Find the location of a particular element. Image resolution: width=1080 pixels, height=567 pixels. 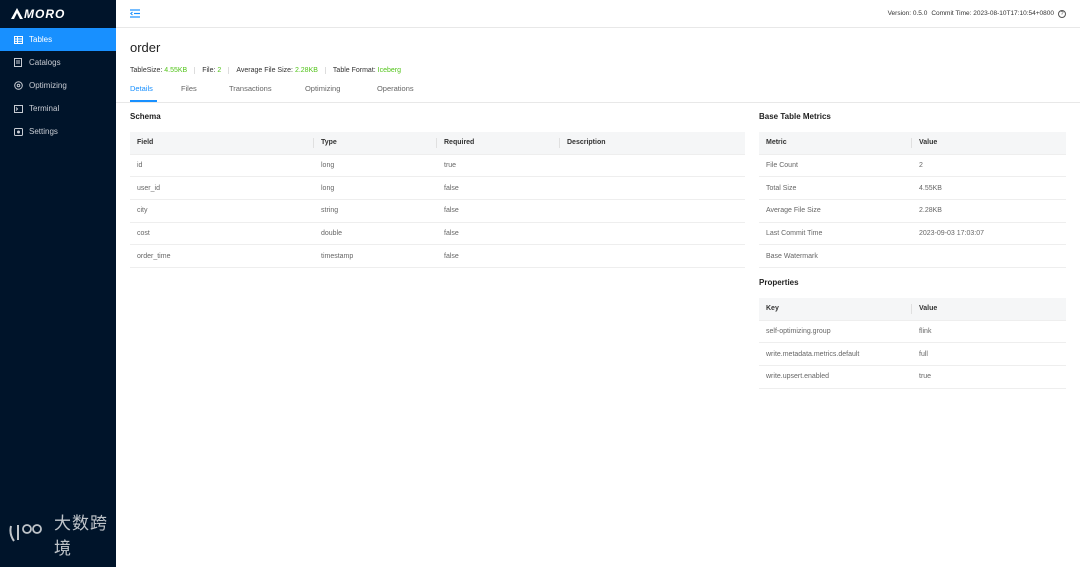

meta-value: 4.55KB is located at coordinates (176, 70).